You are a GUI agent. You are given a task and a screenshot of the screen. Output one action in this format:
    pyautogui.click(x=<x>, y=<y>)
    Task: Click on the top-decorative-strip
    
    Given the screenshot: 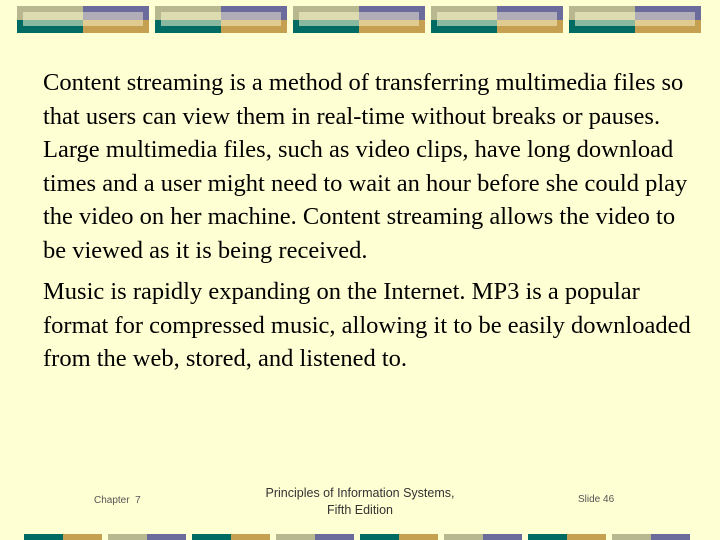 What is the action you would take?
    pyautogui.click(x=360, y=19)
    